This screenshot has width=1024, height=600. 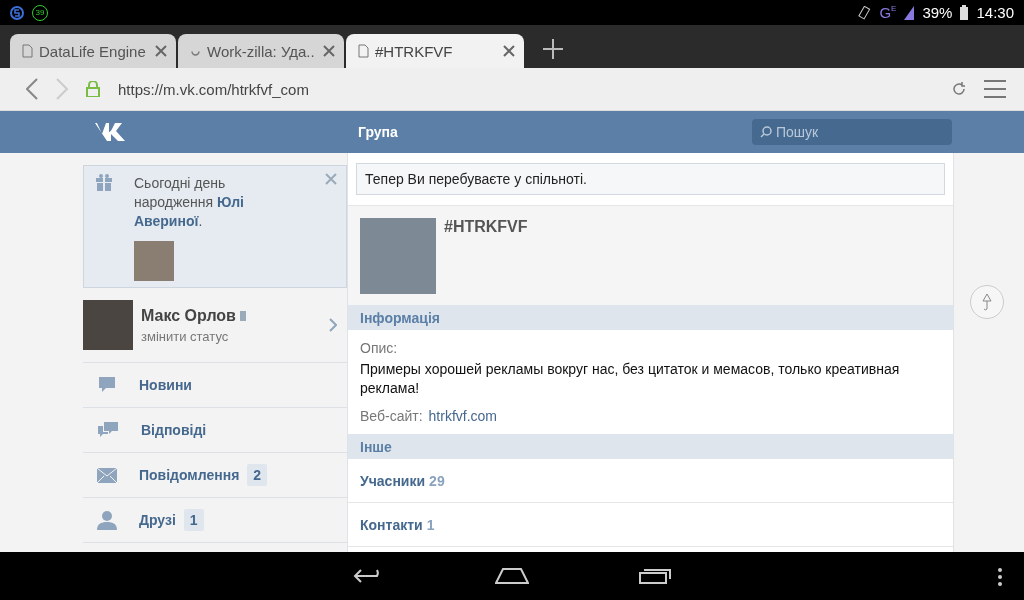 What do you see at coordinates (486, 227) in the screenshot?
I see `group-name: #HTRKFVF` at bounding box center [486, 227].